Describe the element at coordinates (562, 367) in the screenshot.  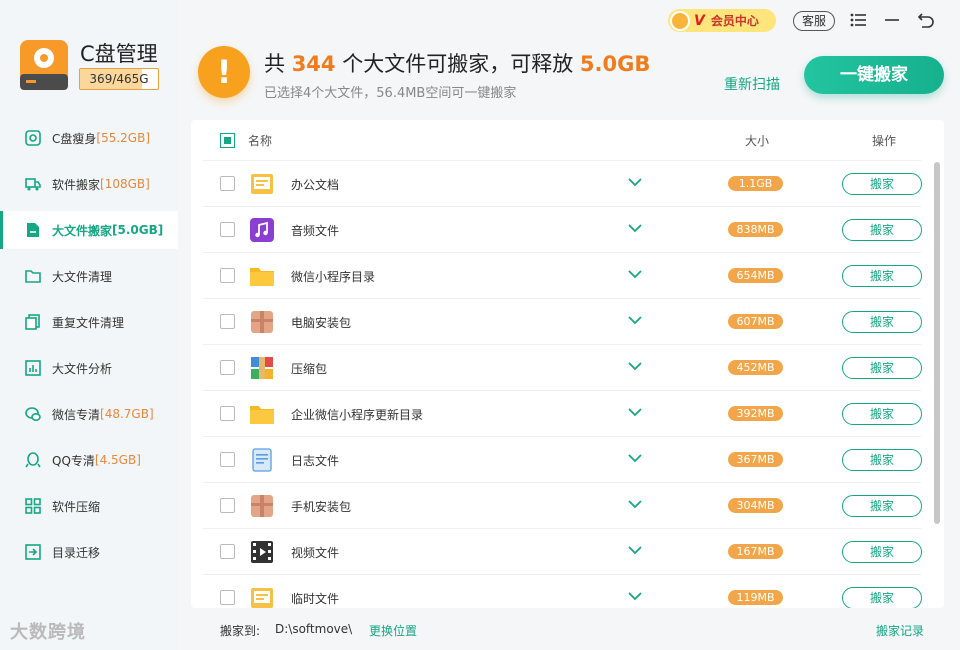
I see `table-row: 压缩包 452MB 搬家` at that location.